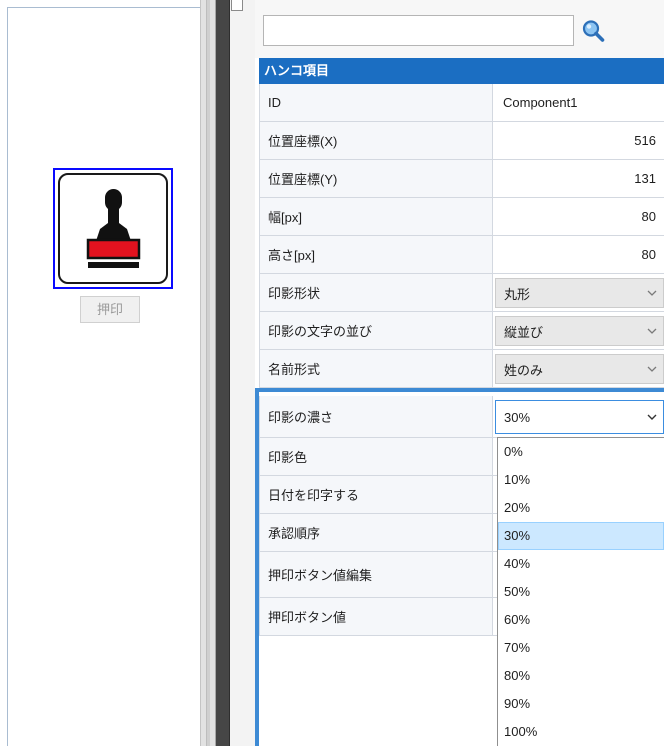 The width and height of the screenshot is (664, 746). I want to click on dropdown-value: 30%, so click(517, 417).